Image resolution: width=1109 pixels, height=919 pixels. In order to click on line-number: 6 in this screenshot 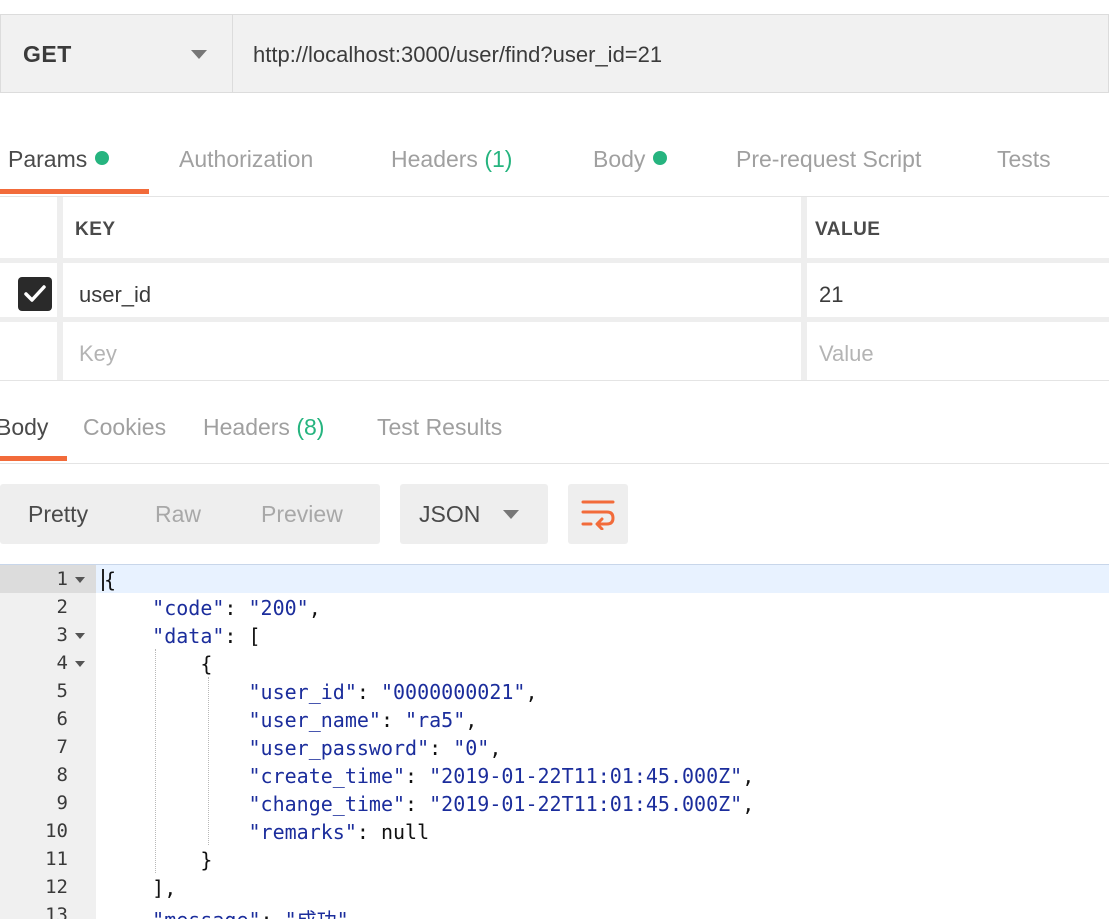, I will do `click(62, 719)`.